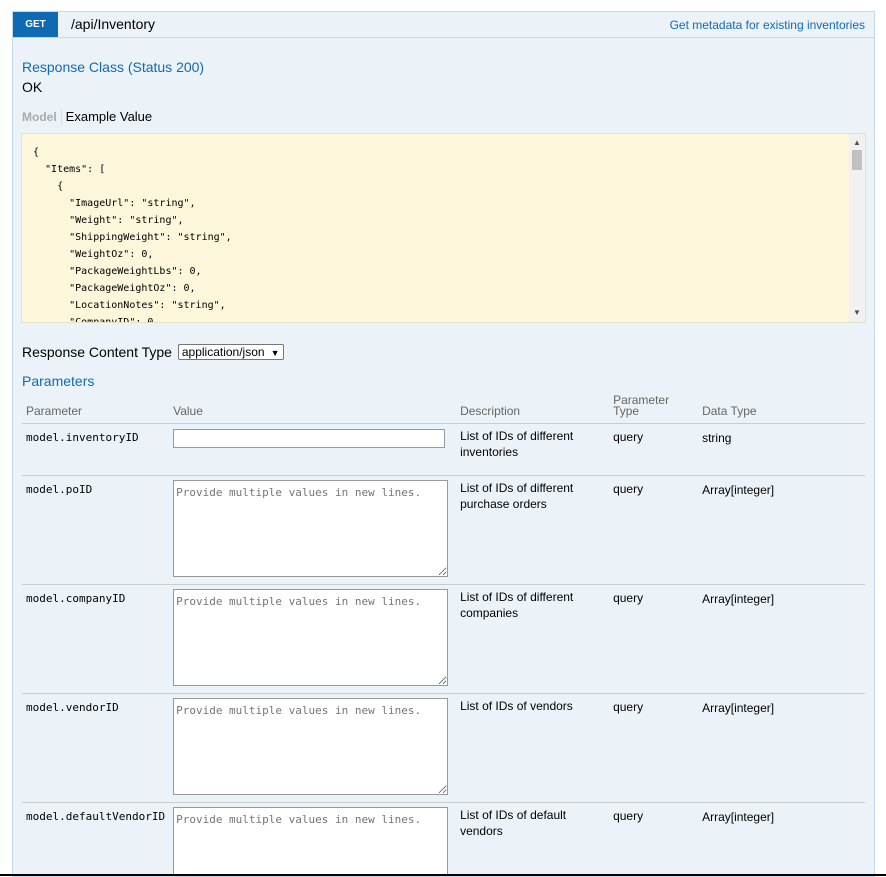  I want to click on parameter-description: List of IDs of default vendors, so click(532, 840).